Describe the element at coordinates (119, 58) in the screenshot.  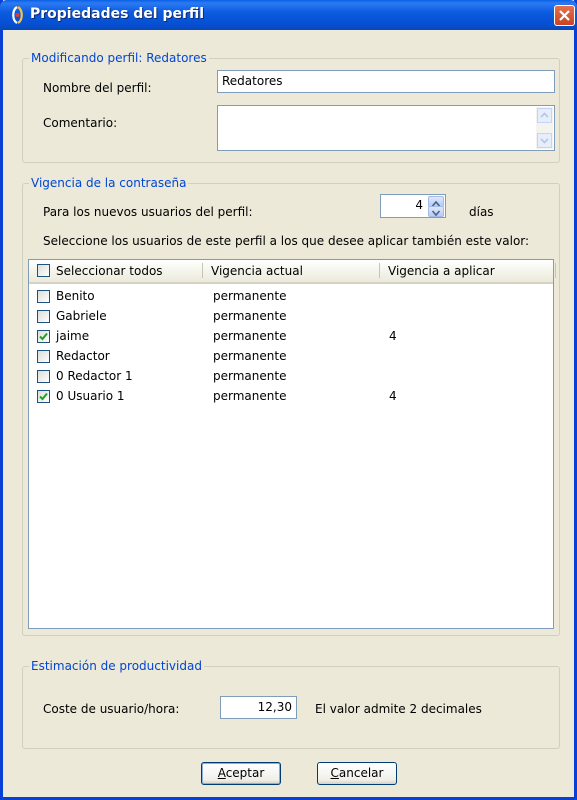
I see `profile-group-legend: Modificando perfil: Redatores` at that location.